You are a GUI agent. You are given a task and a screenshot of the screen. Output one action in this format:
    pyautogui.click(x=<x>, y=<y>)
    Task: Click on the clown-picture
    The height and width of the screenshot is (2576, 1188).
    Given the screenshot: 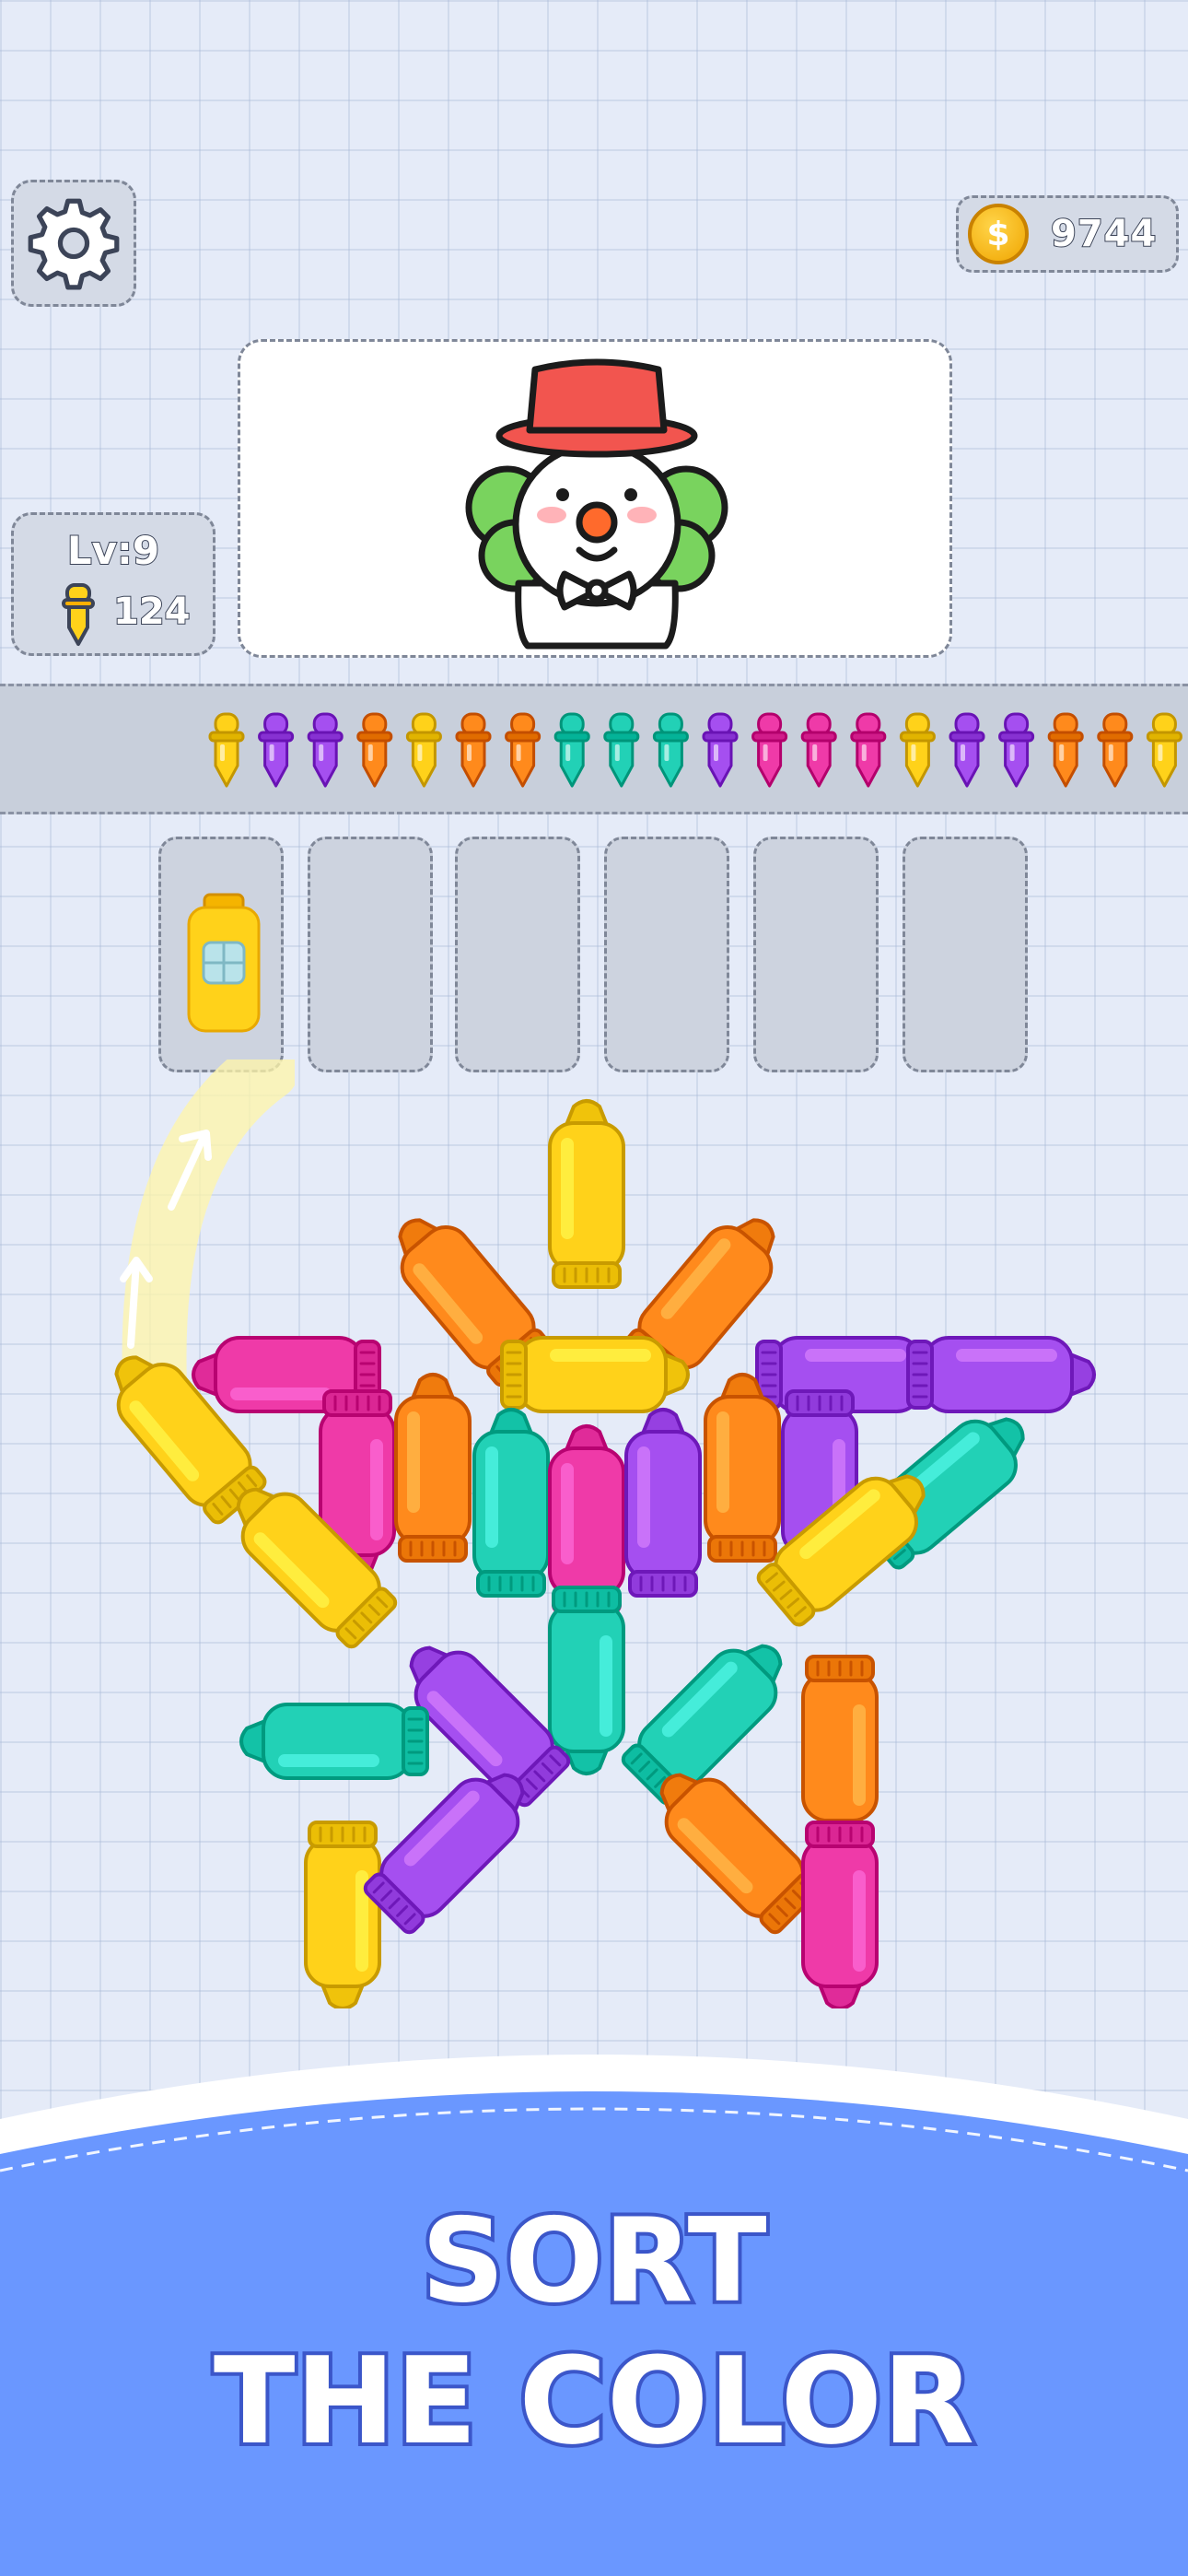 What is the action you would take?
    pyautogui.click(x=596, y=504)
    